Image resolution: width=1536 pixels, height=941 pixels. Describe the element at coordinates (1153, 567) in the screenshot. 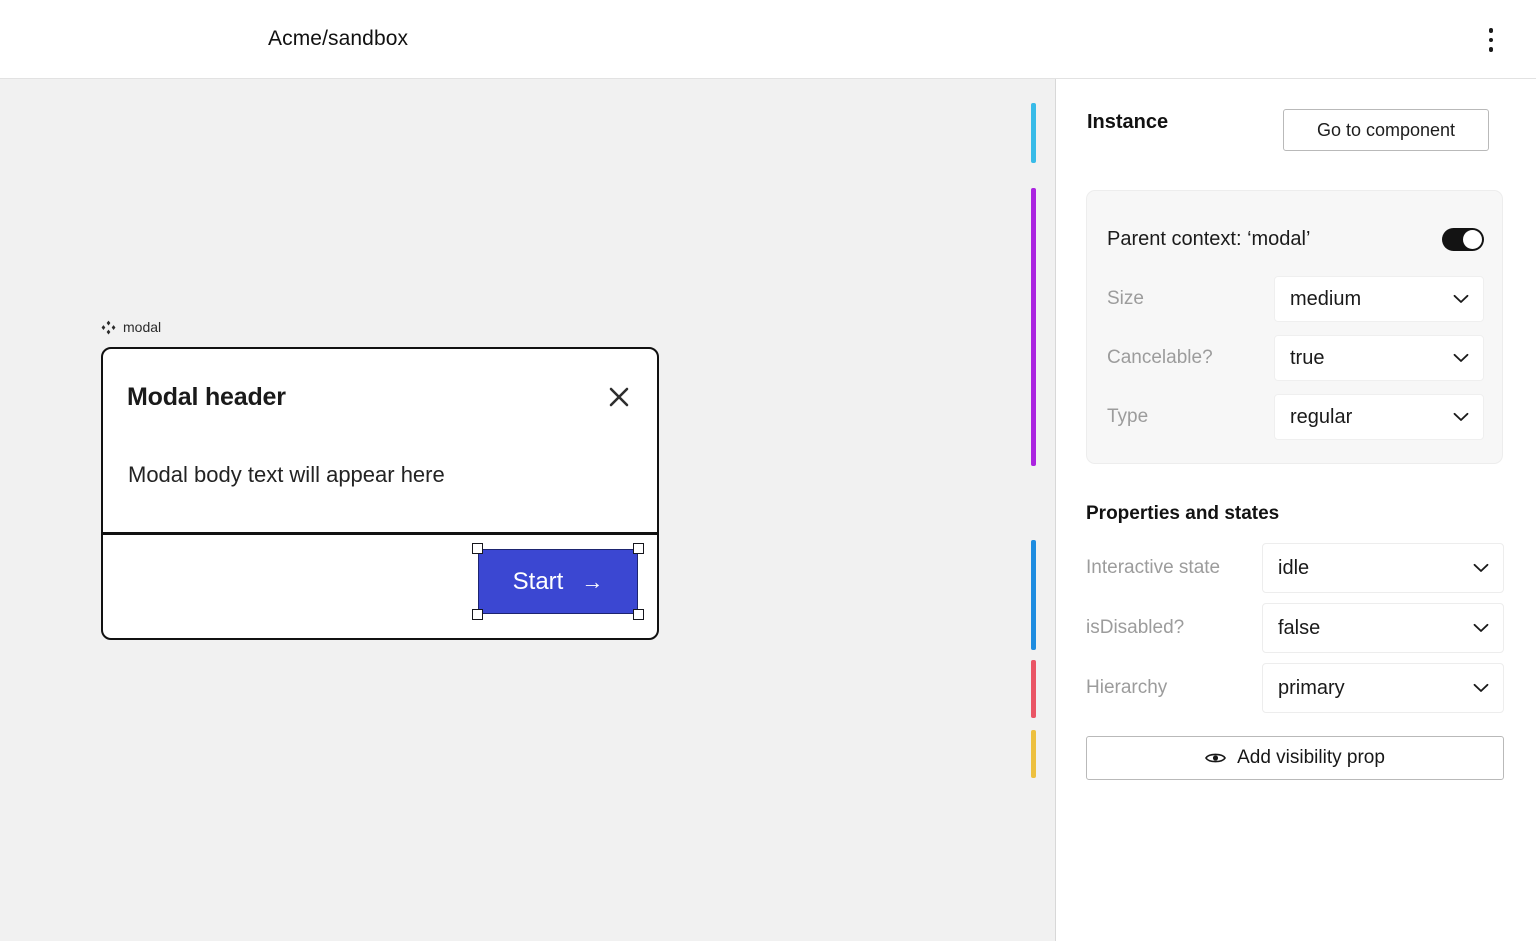

I see `field-label-interactive-state: Interactive state` at that location.